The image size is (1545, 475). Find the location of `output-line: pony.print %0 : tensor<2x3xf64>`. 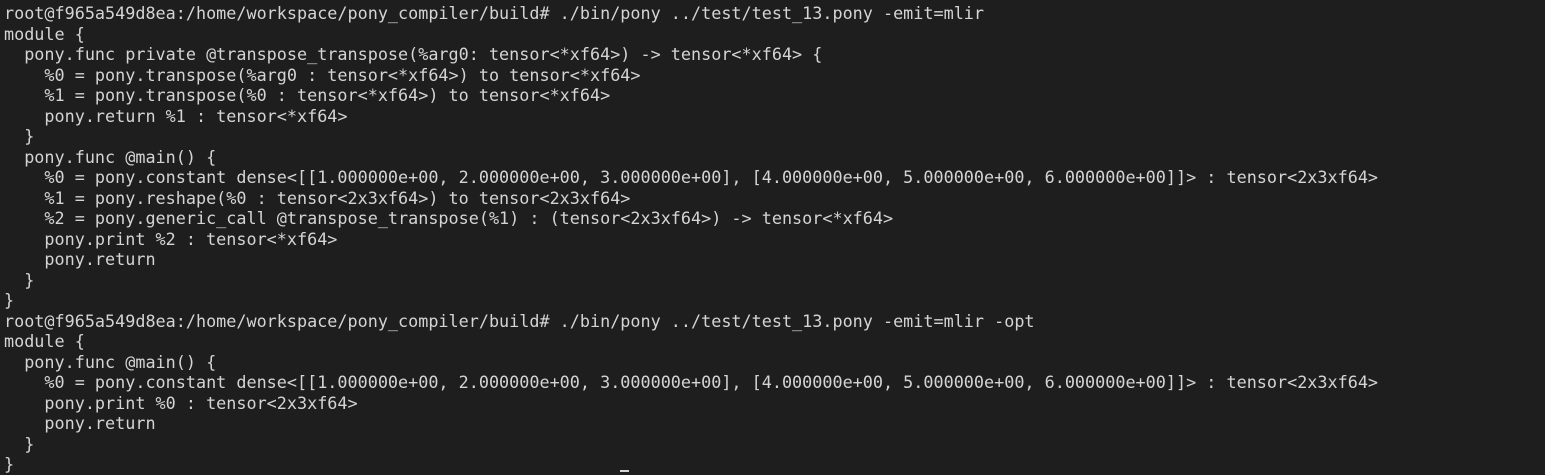

output-line: pony.print %0 : tensor<2x3xf64> is located at coordinates (181, 402).